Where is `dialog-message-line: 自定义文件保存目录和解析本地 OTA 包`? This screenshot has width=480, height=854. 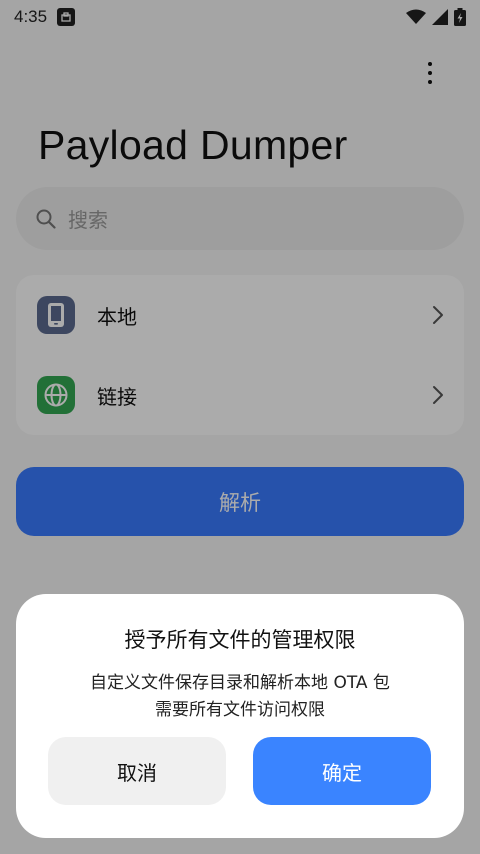 dialog-message-line: 自定义文件保存目录和解析本地 OTA 包 is located at coordinates (240, 683).